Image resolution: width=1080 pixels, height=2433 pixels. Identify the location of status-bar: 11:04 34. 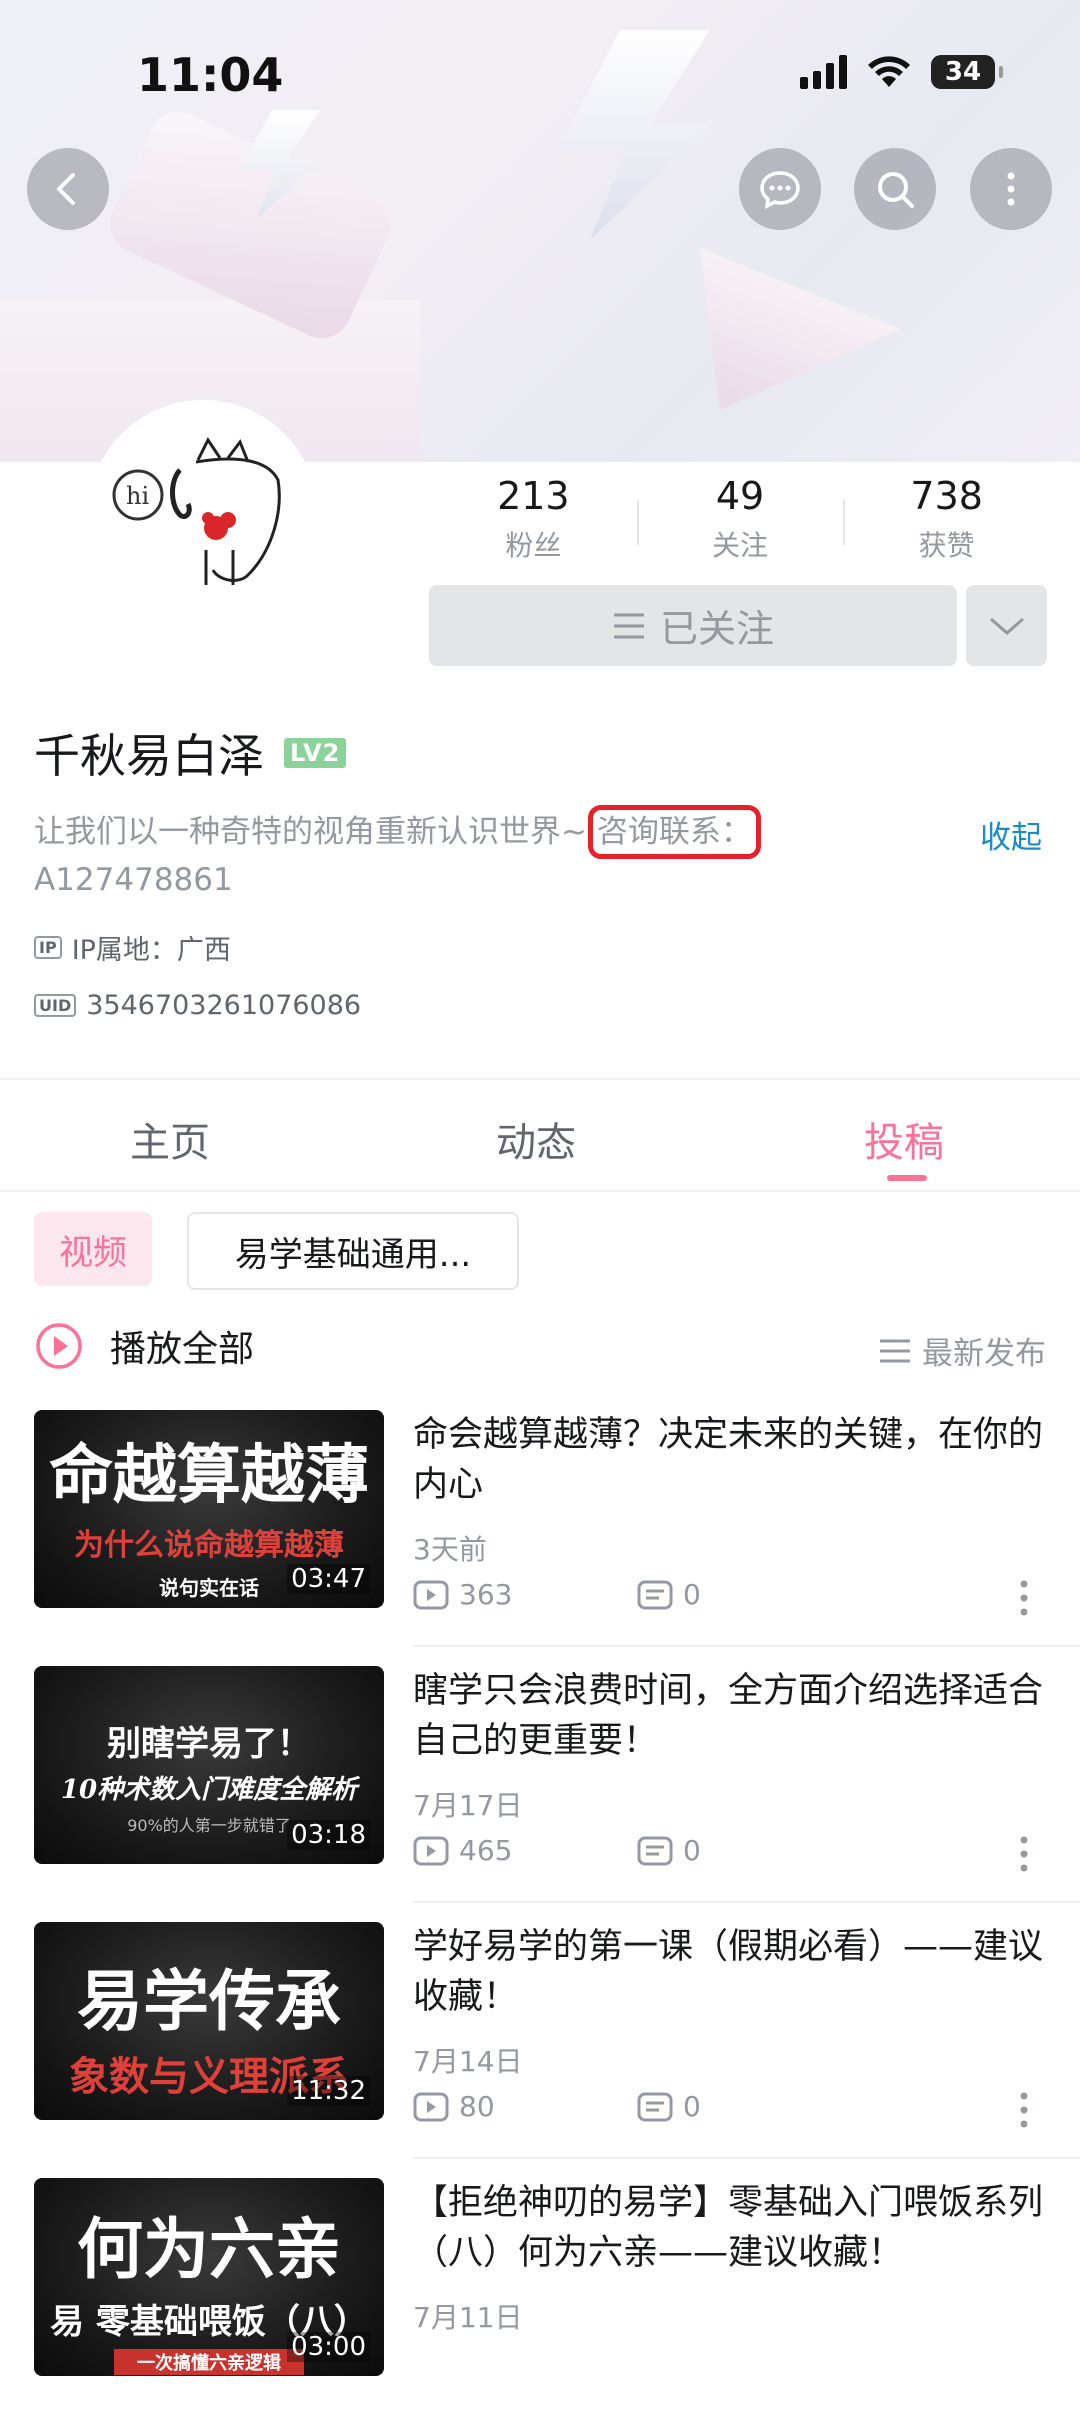
(540, 75).